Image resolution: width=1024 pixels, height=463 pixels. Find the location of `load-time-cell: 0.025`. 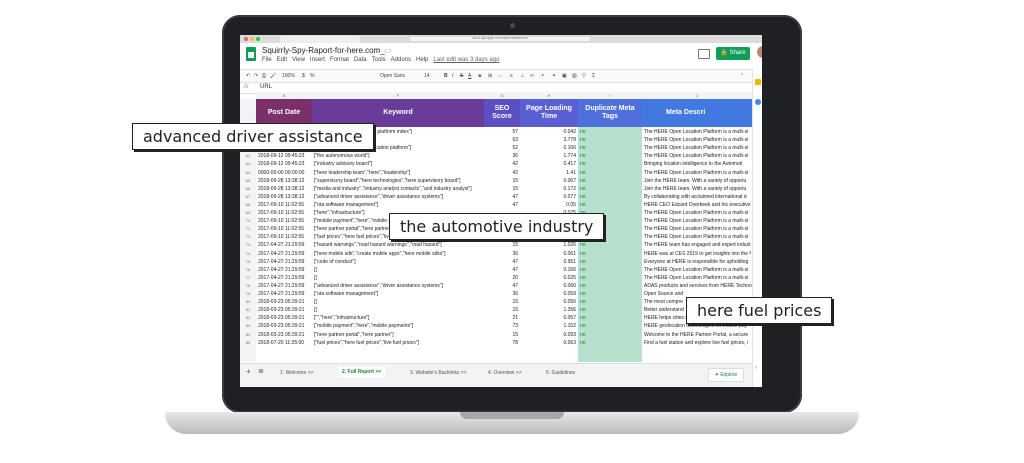

load-time-cell: 0.025 is located at coordinates (548, 278).